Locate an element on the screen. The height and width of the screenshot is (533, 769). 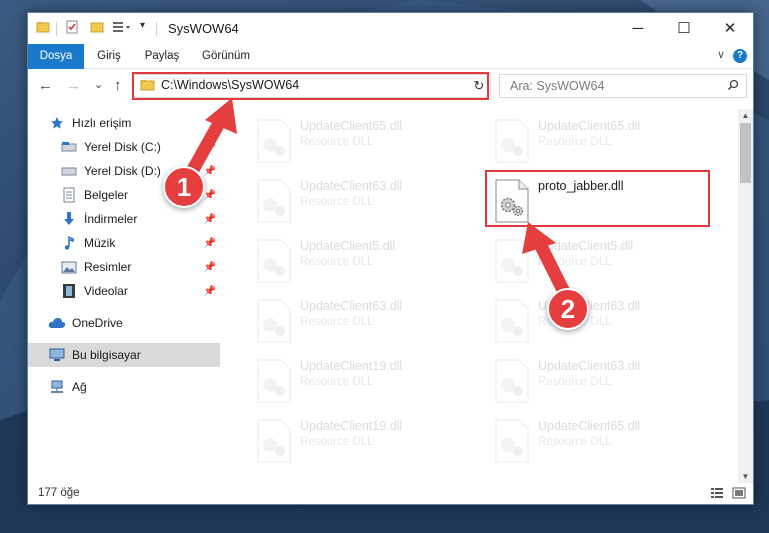
sidebar-item-label: Videolar is located at coordinates (106, 291).